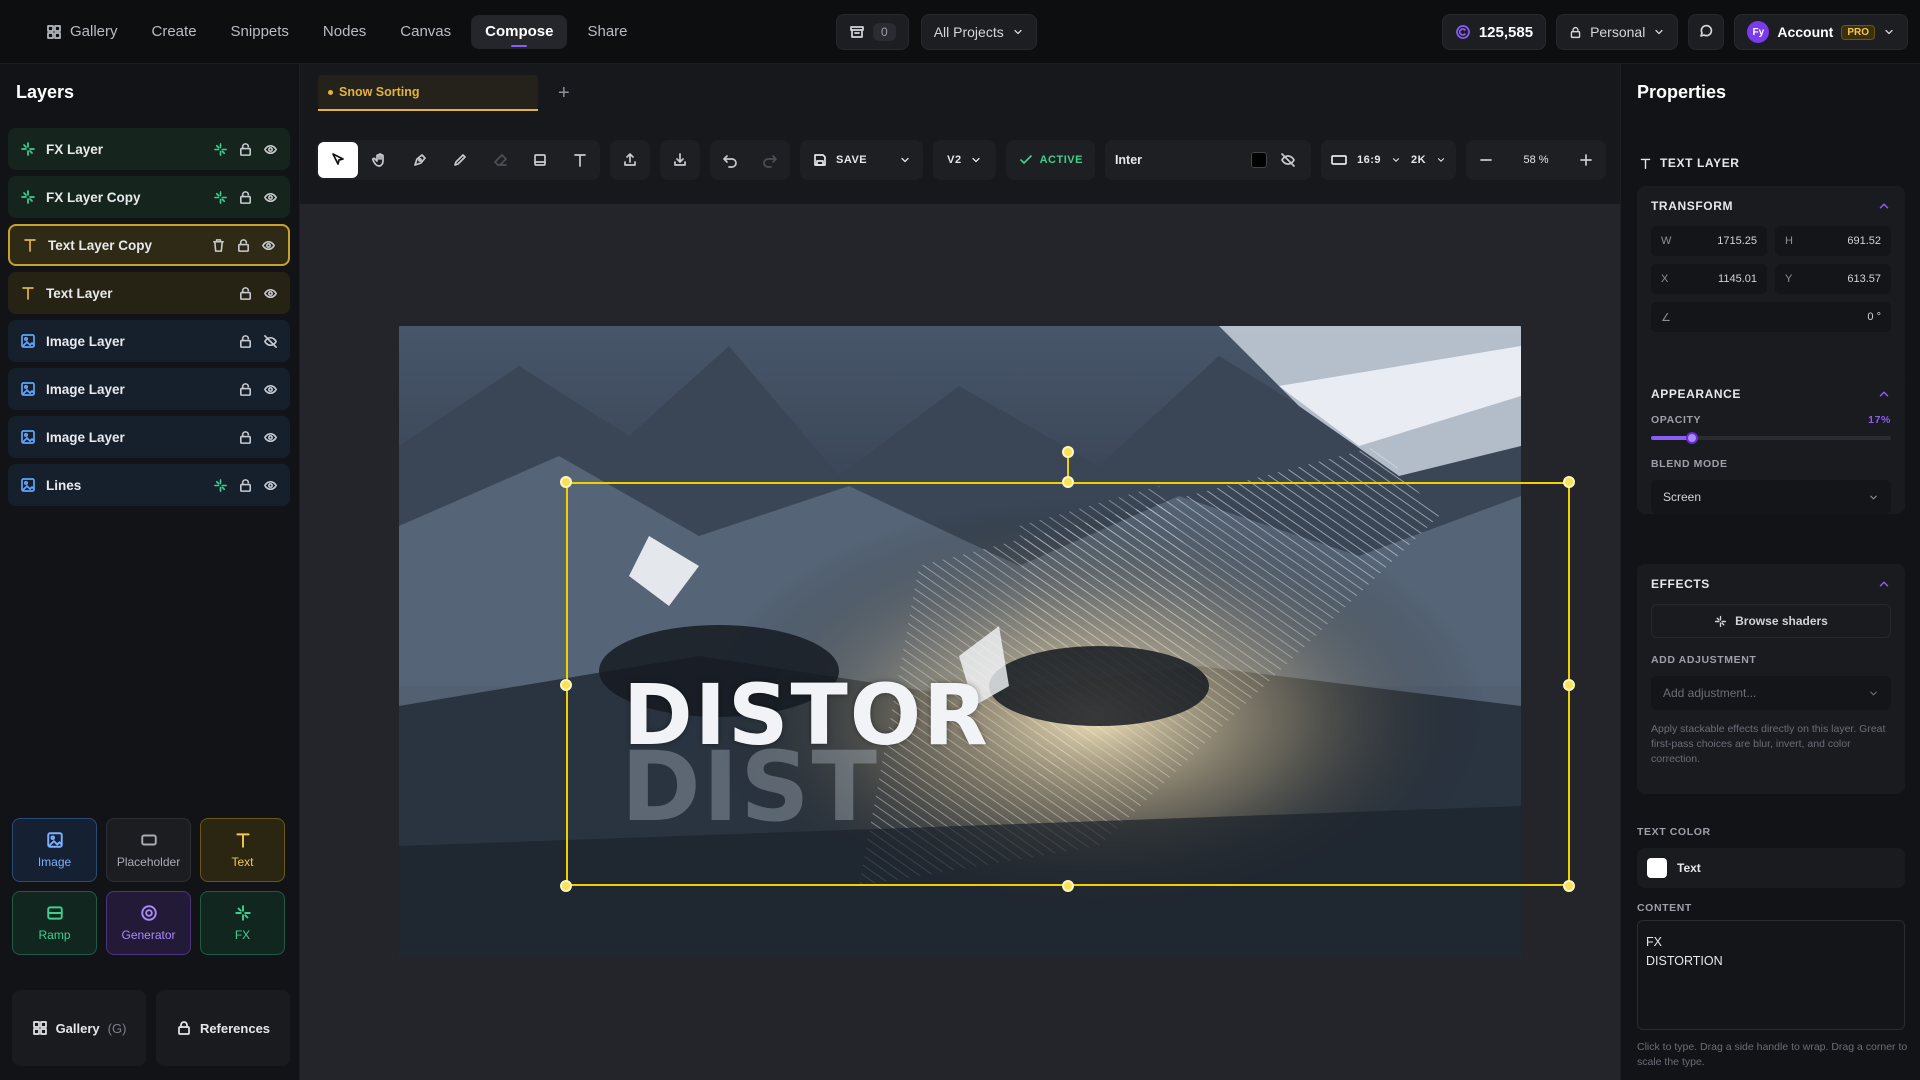 This screenshot has height=1080, width=1920. I want to click on nav-compose: Compose, so click(519, 31).